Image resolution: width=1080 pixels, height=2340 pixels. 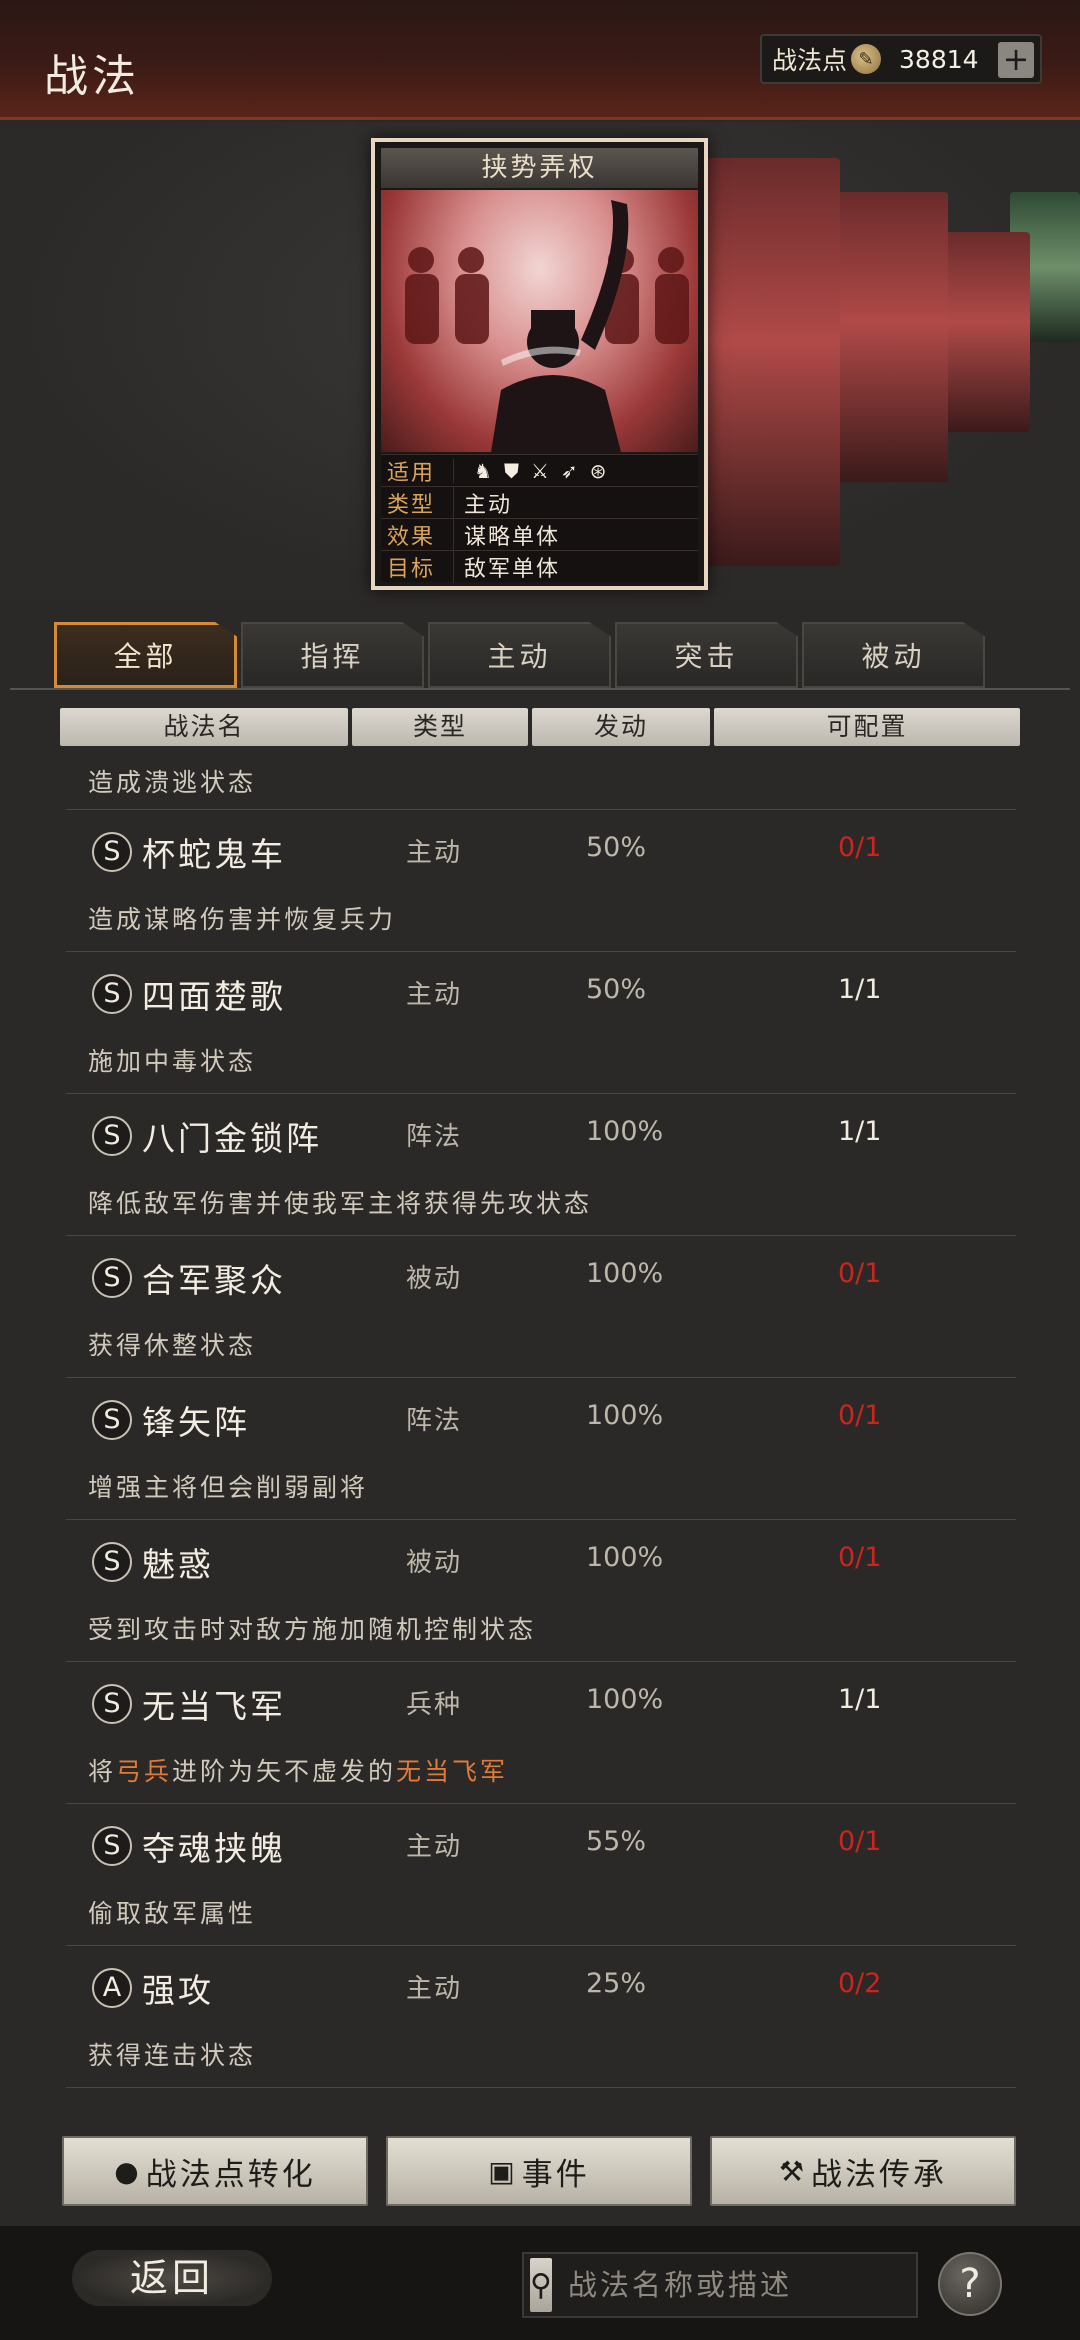 What do you see at coordinates (112, 1988) in the screenshot?
I see `grade-badge: A` at bounding box center [112, 1988].